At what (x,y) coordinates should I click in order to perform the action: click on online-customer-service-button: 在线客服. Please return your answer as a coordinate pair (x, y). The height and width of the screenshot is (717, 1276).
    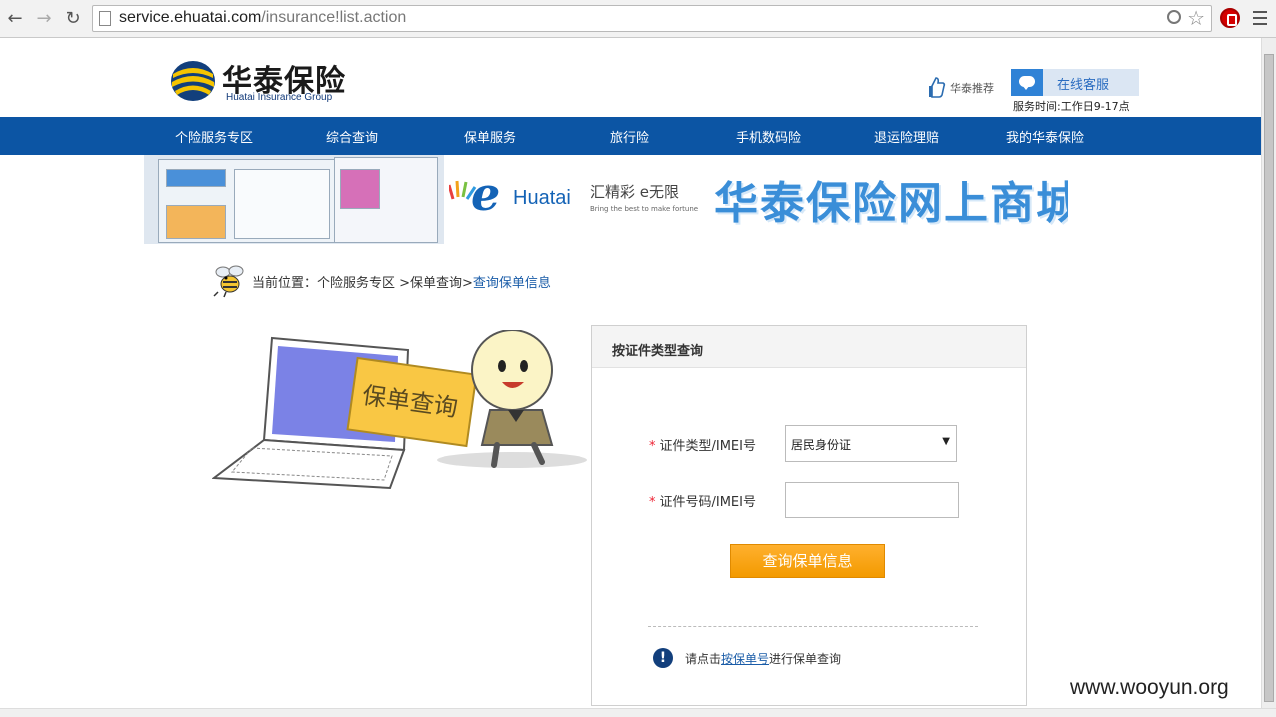
    Looking at the image, I should click on (1075, 82).